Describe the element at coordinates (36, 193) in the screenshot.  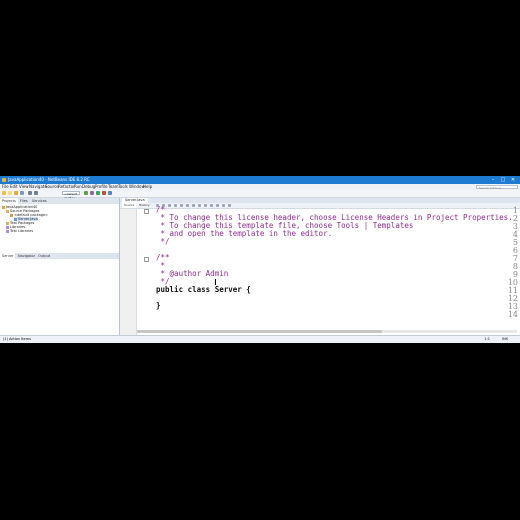
I see `redo-icon` at that location.